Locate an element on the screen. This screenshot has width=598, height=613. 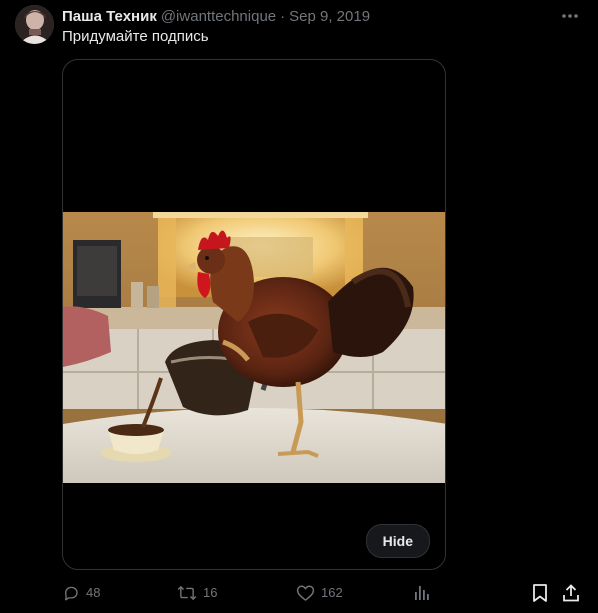
display-name: Паша Техник is located at coordinates (109, 16).